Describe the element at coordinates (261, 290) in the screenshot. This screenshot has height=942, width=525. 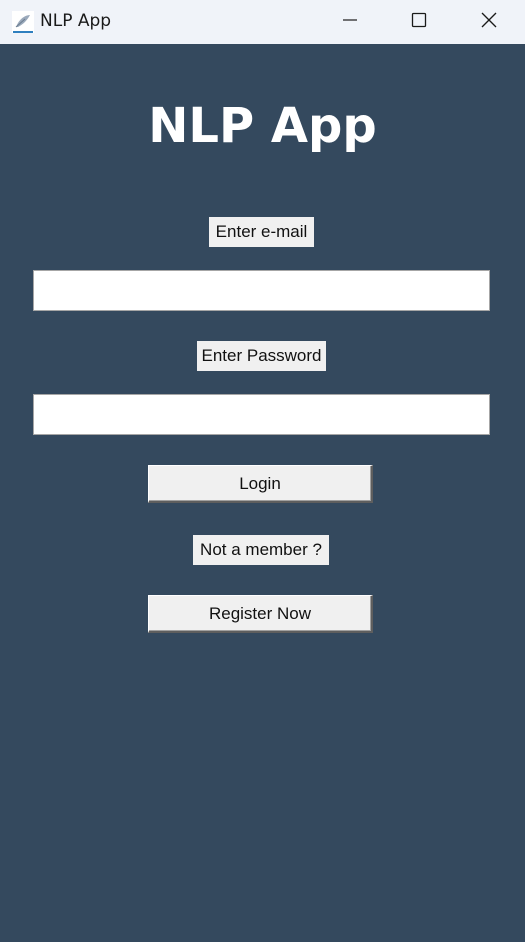
I see `email-field` at that location.